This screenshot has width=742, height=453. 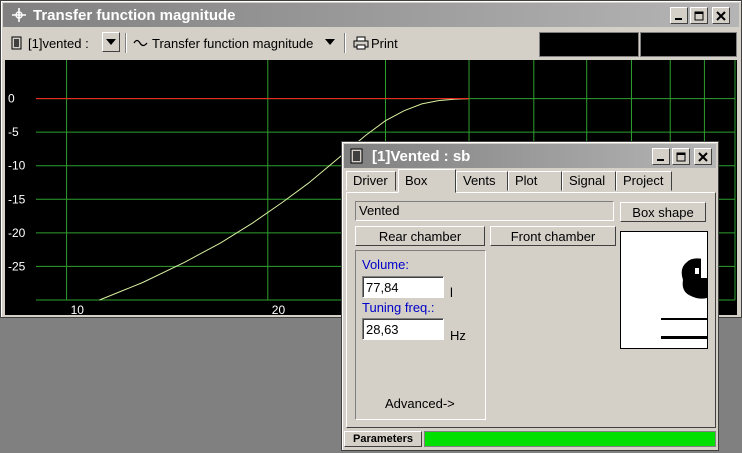 What do you see at coordinates (458, 335) in the screenshot?
I see `tuning-unit: Hz` at bounding box center [458, 335].